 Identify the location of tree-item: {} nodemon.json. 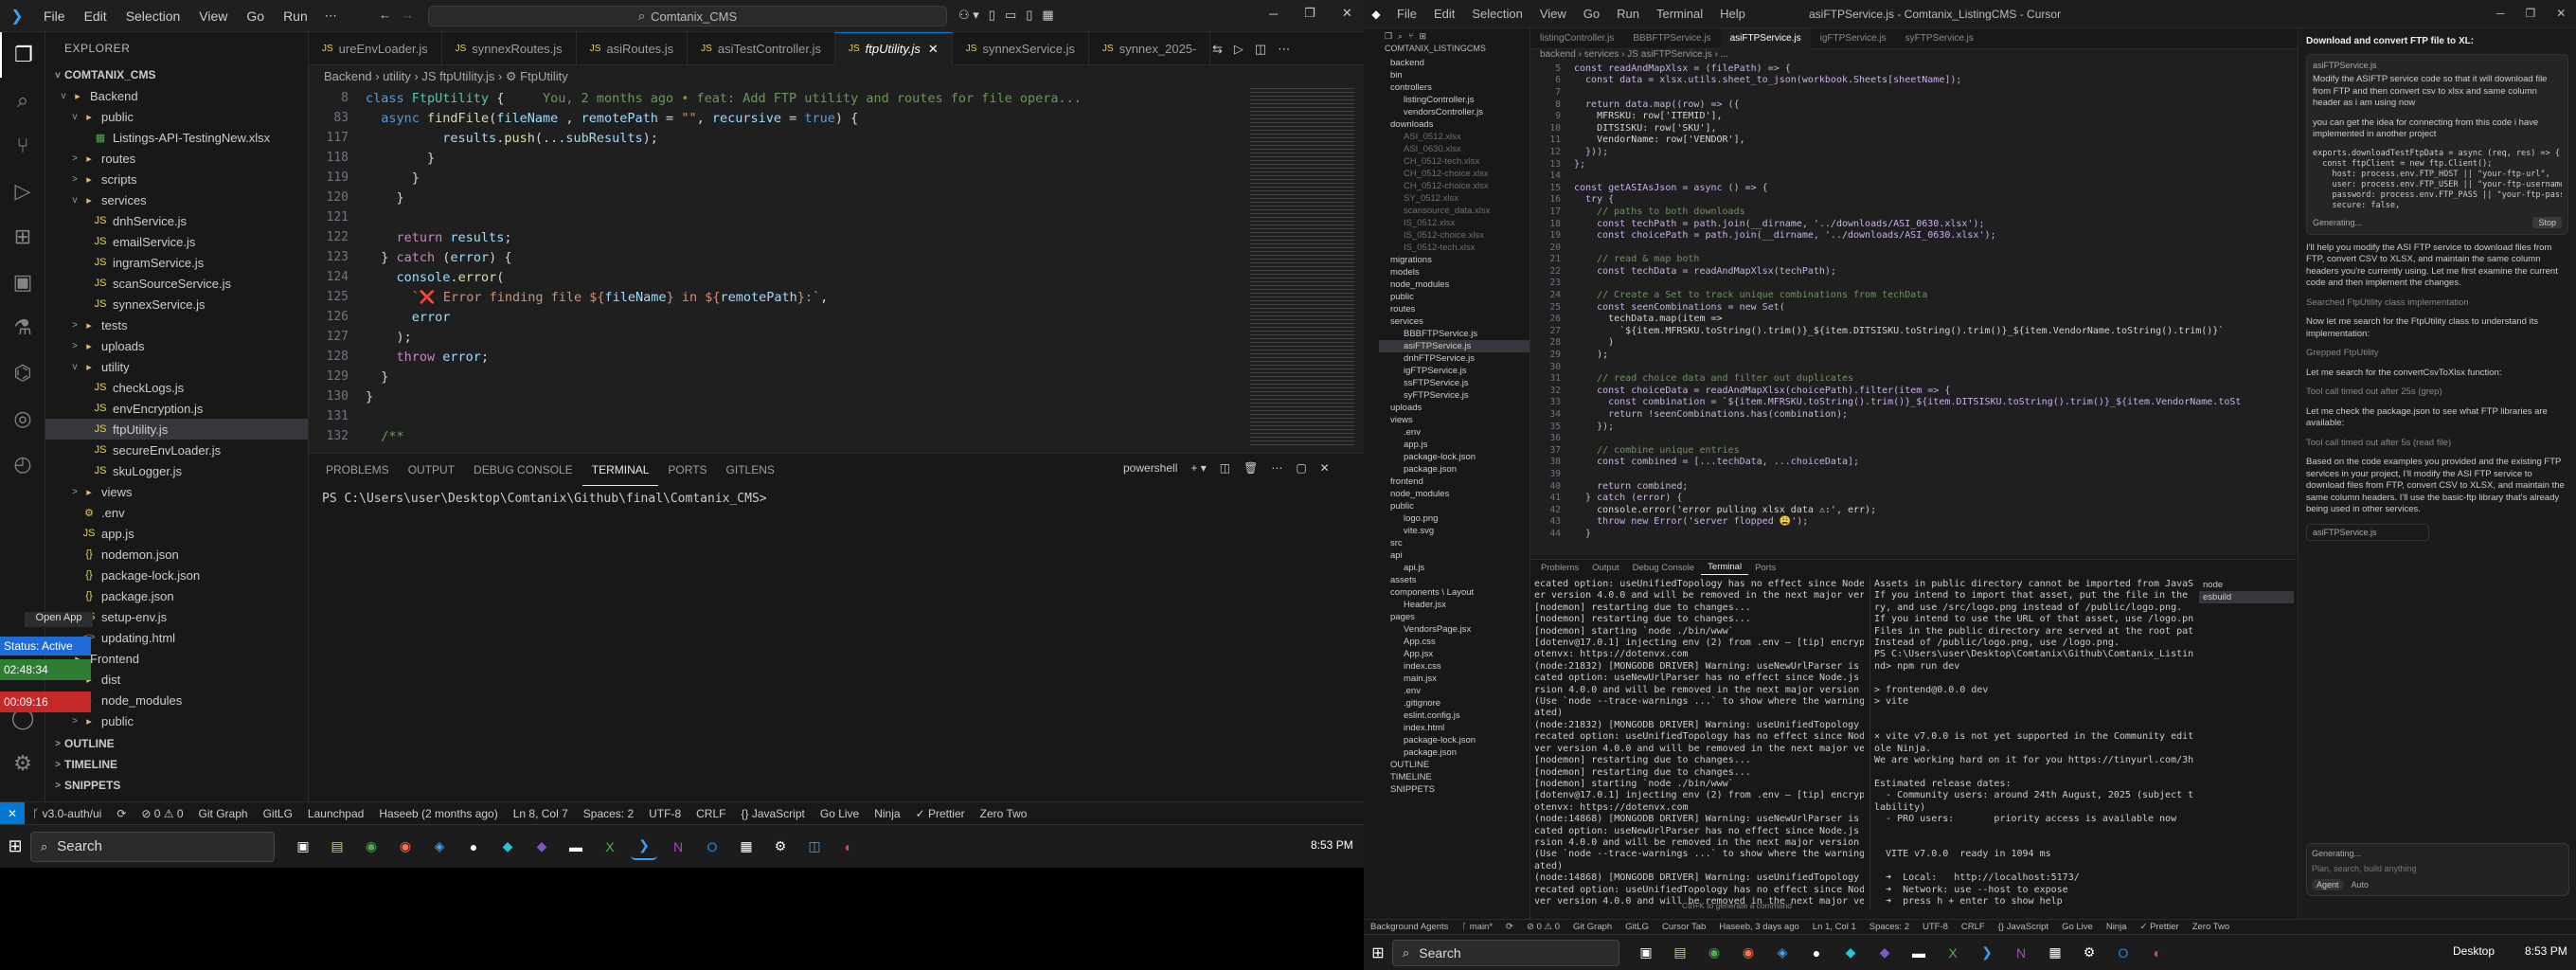
(176, 554).